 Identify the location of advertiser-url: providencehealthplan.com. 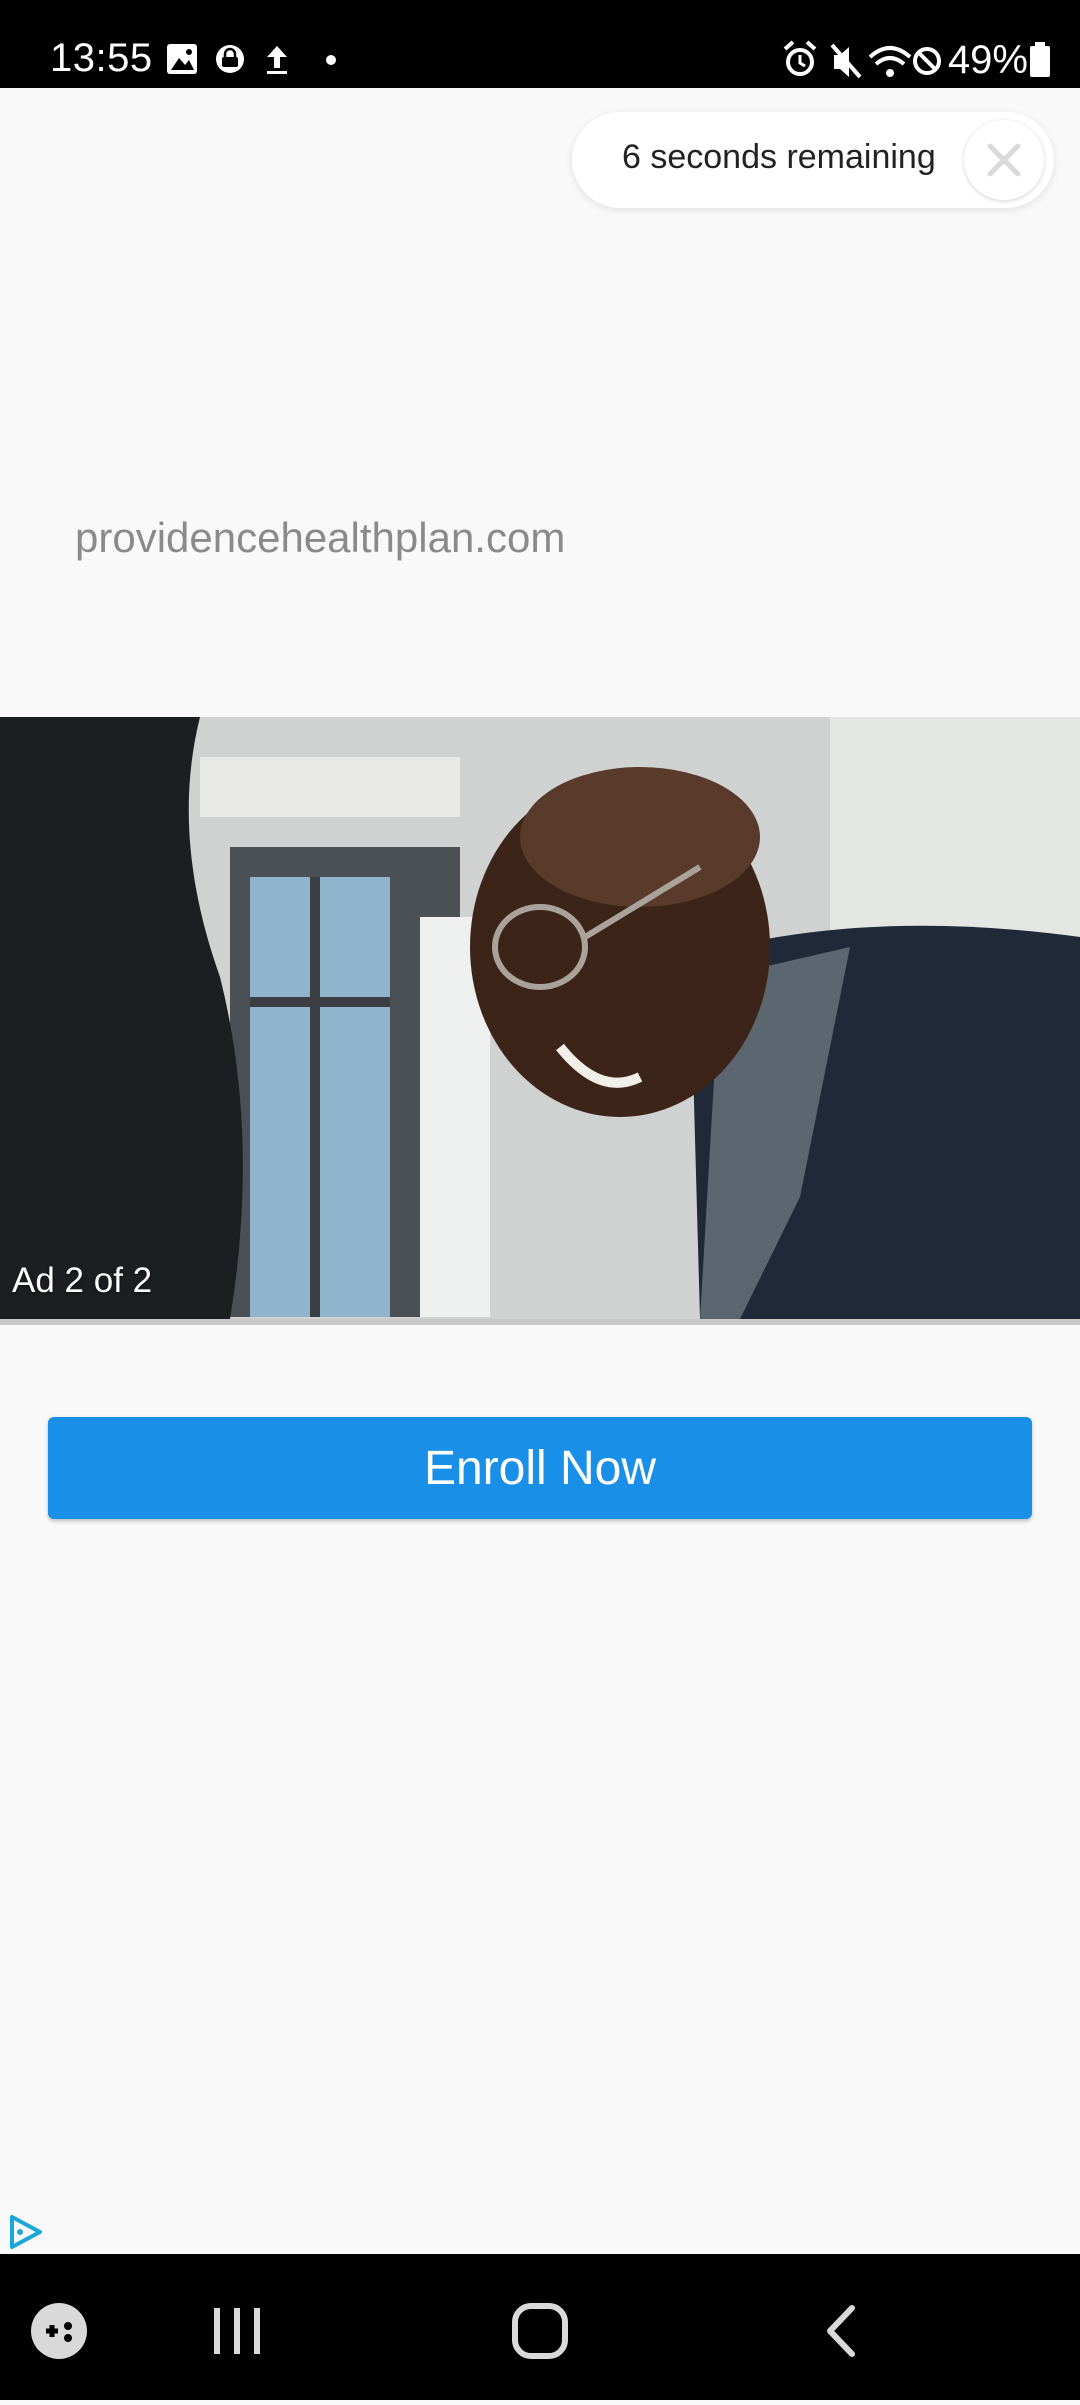
(320, 538).